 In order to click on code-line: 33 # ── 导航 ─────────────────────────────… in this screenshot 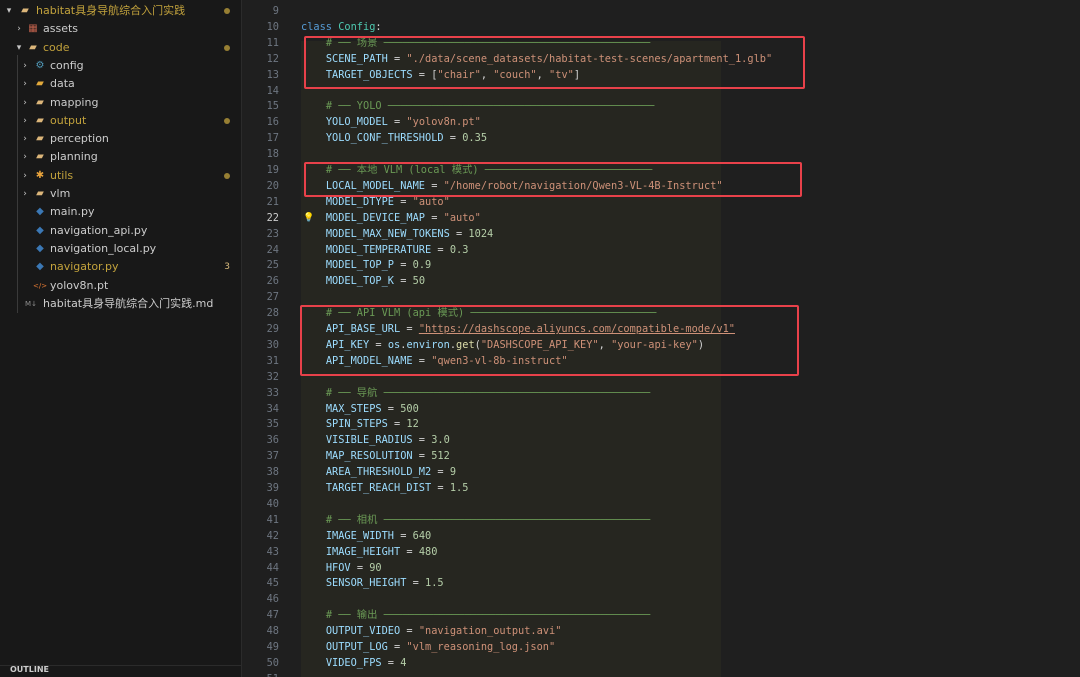, I will do `click(661, 394)`.